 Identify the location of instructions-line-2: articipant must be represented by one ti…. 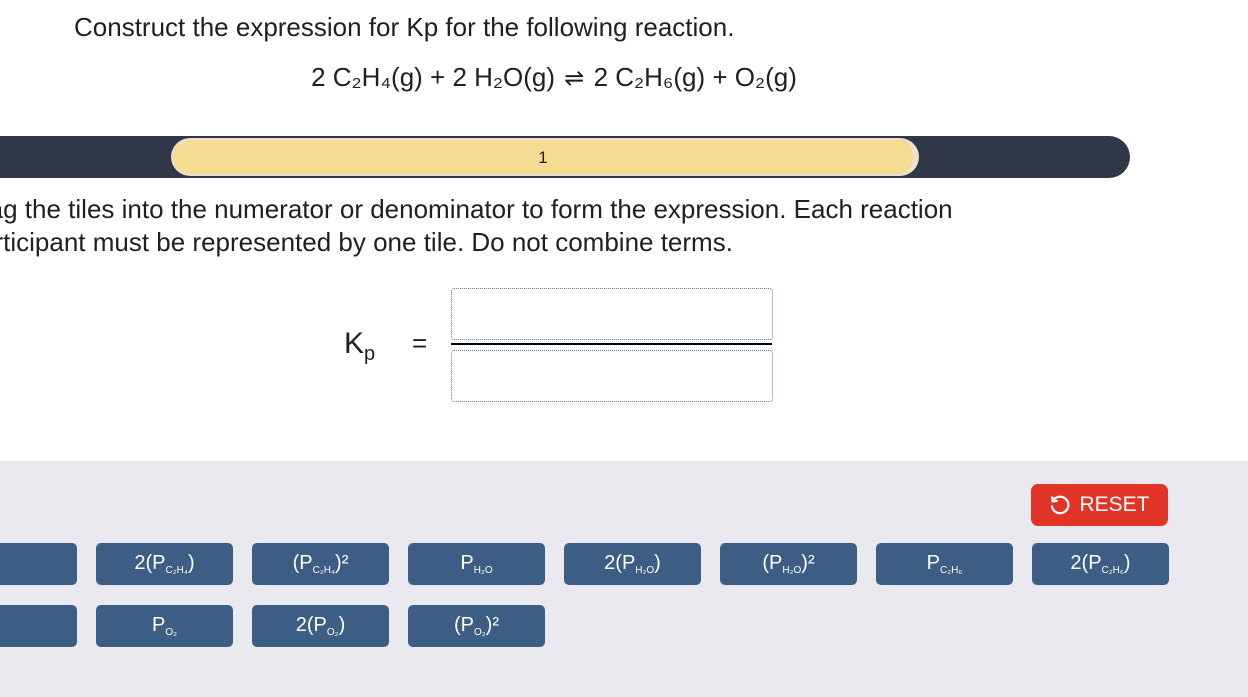
(366, 242).